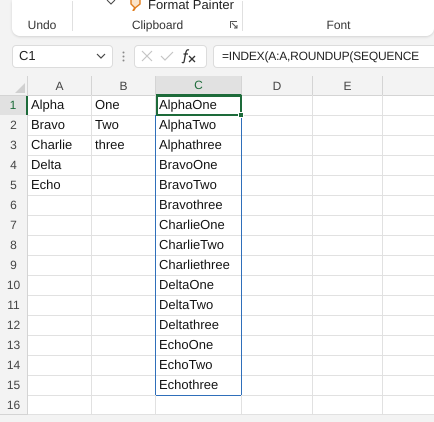  What do you see at coordinates (14, 185) in the screenshot?
I see `row-header: 5` at bounding box center [14, 185].